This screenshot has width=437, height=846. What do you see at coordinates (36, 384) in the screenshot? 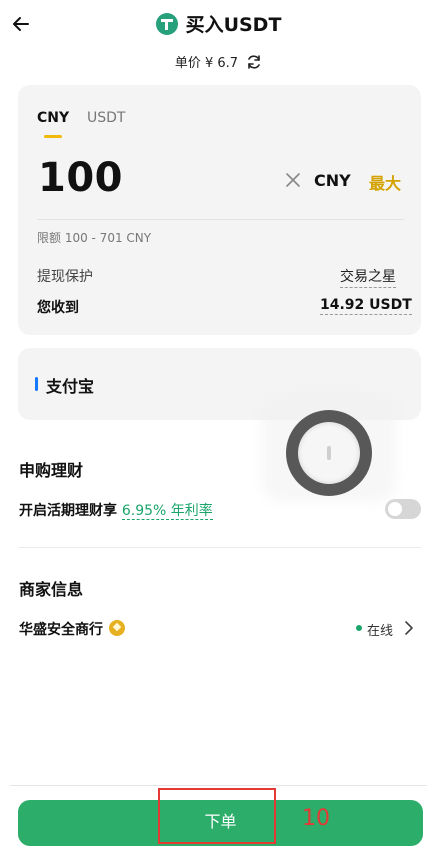
I see `alipay-icon` at bounding box center [36, 384].